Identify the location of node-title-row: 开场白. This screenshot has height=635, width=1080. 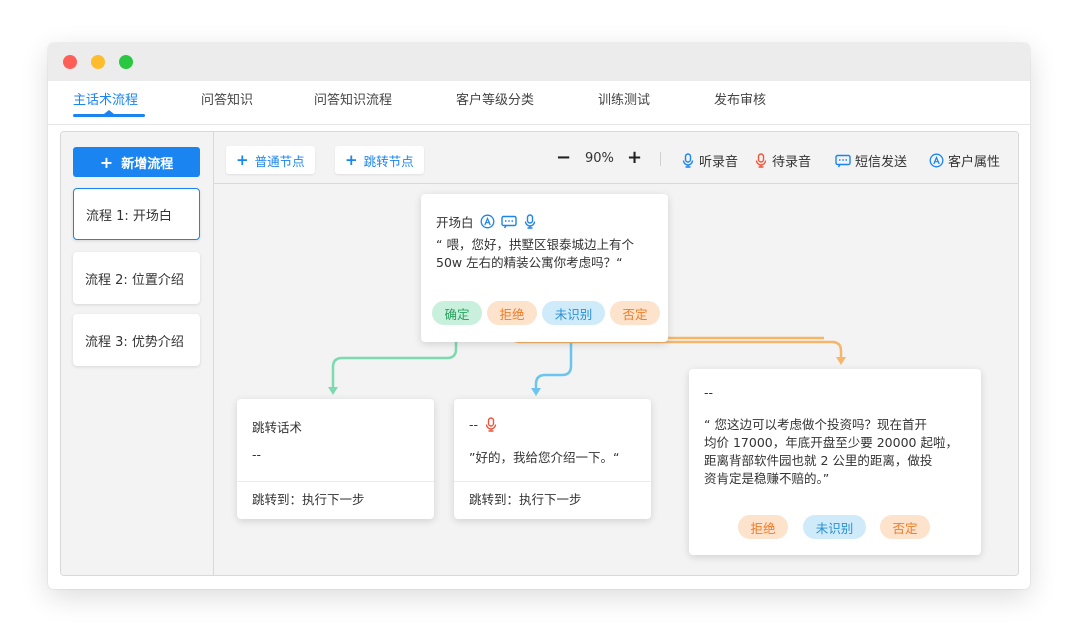
(486, 221).